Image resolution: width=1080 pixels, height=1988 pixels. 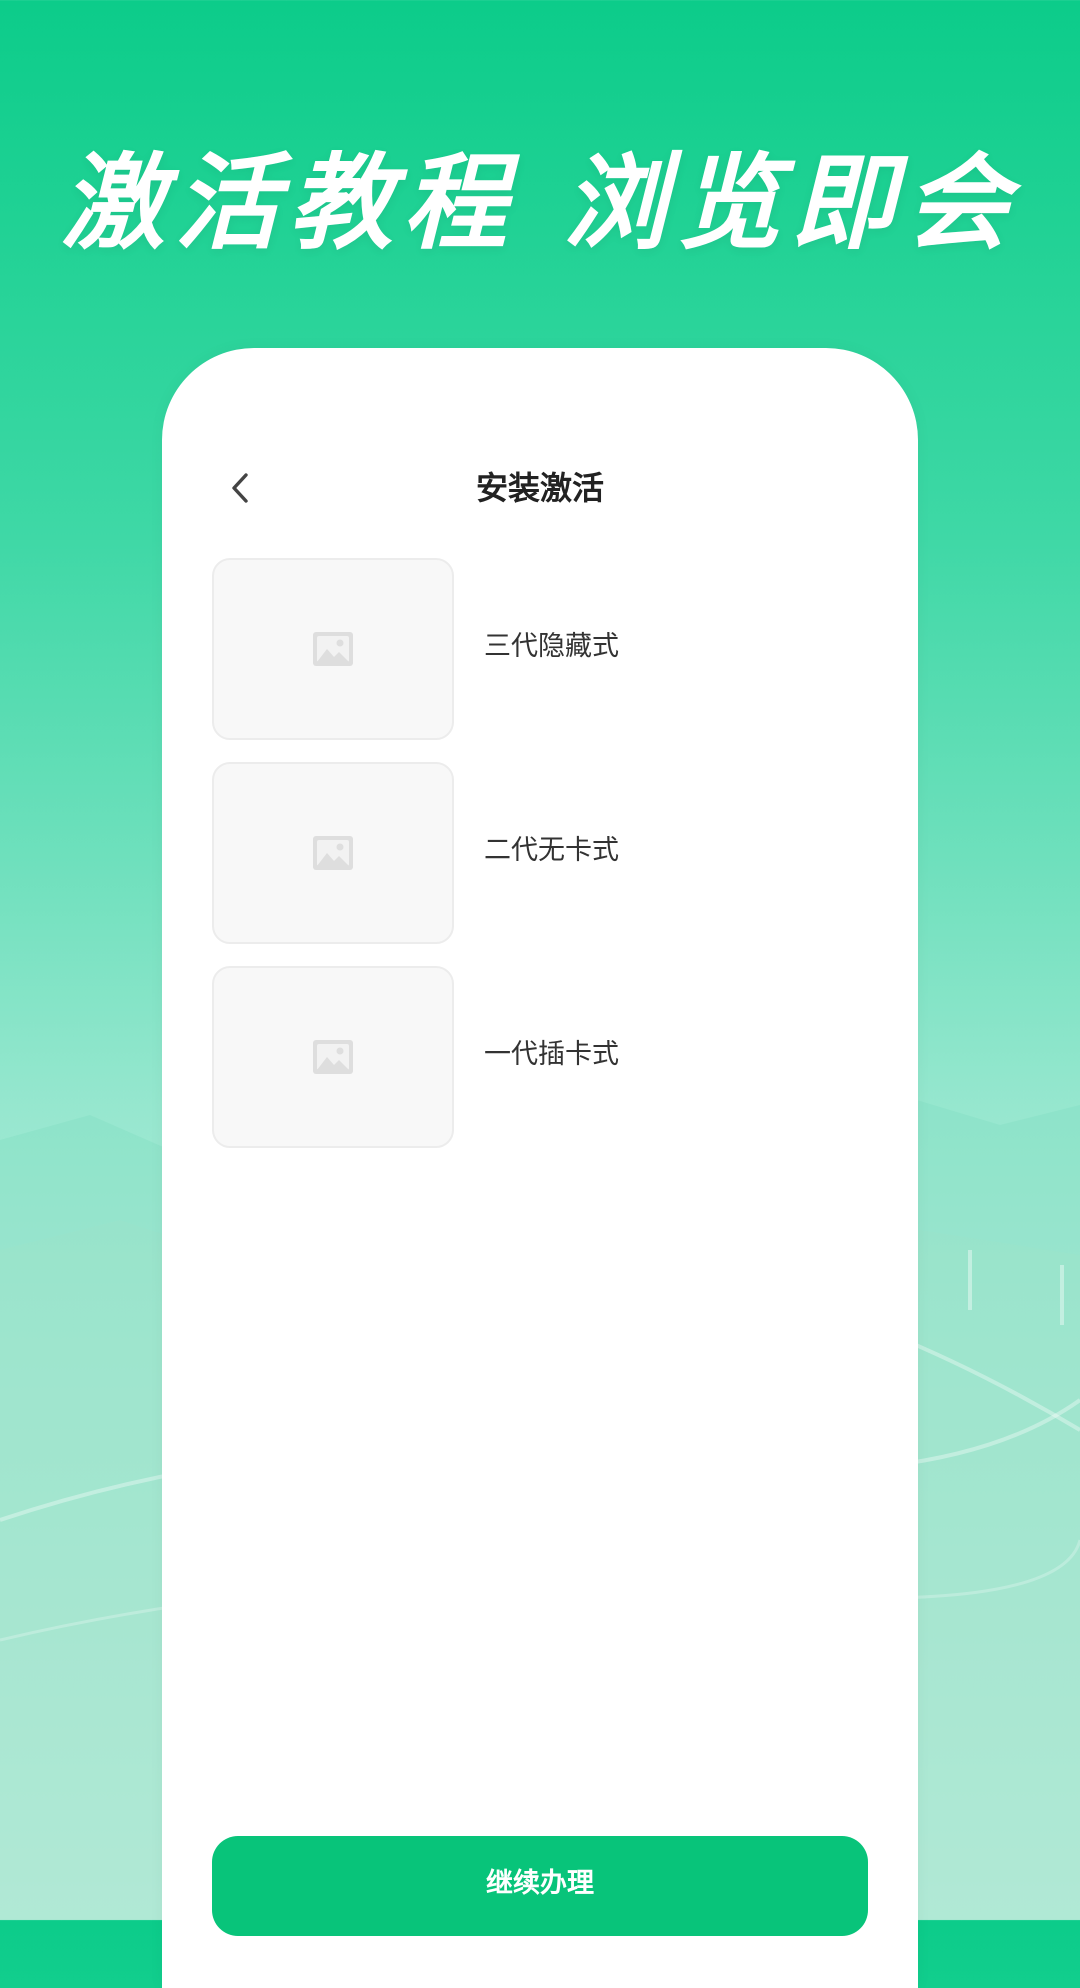 I want to click on continue-button: 继续办理, so click(x=540, y=1886).